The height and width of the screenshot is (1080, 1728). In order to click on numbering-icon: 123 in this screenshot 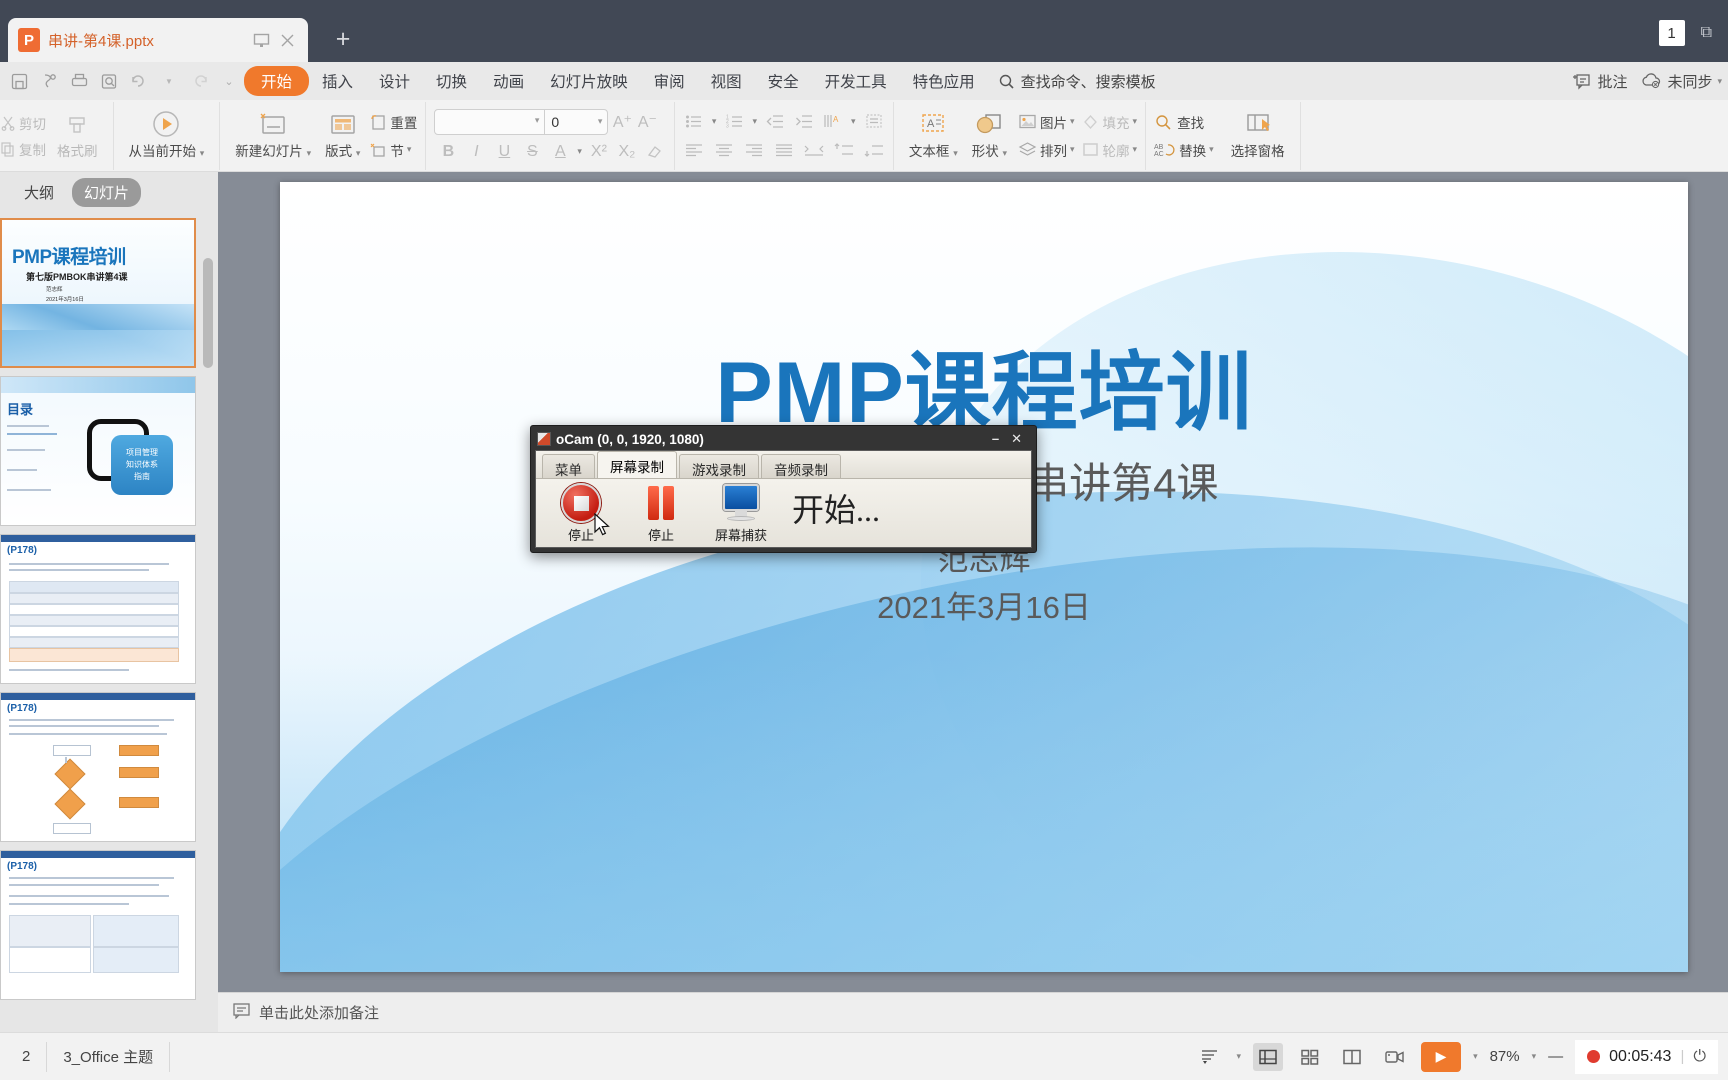, I will do `click(734, 121)`.